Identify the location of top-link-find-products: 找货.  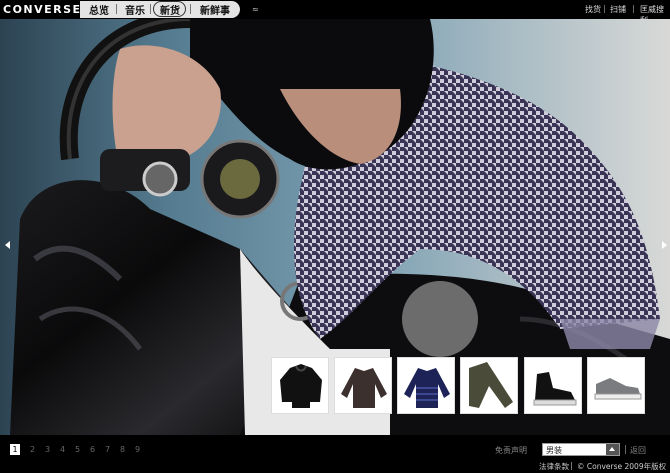
(593, 9).